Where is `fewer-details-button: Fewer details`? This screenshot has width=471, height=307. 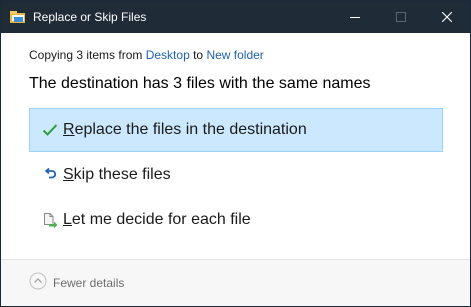 fewer-details-button: Fewer details is located at coordinates (76, 283).